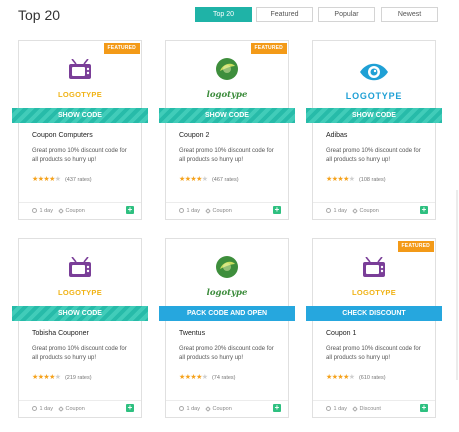 This screenshot has height=432, width=459. I want to click on rate-count: (437 rates), so click(78, 180).